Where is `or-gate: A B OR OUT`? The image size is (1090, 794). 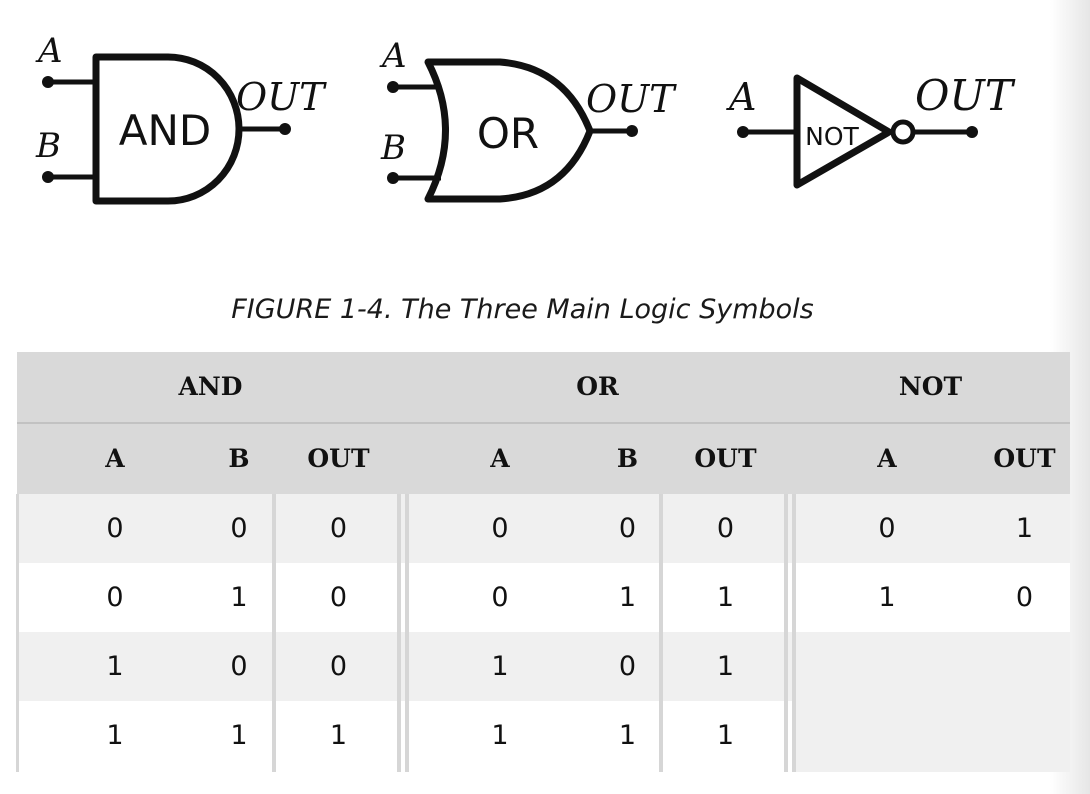 or-gate: A B OR OUT is located at coordinates (528, 119).